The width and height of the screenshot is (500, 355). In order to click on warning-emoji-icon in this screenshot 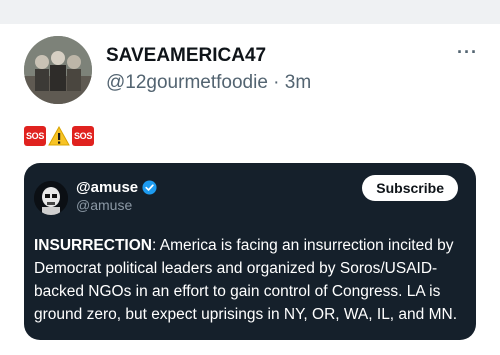, I will do `click(59, 136)`.